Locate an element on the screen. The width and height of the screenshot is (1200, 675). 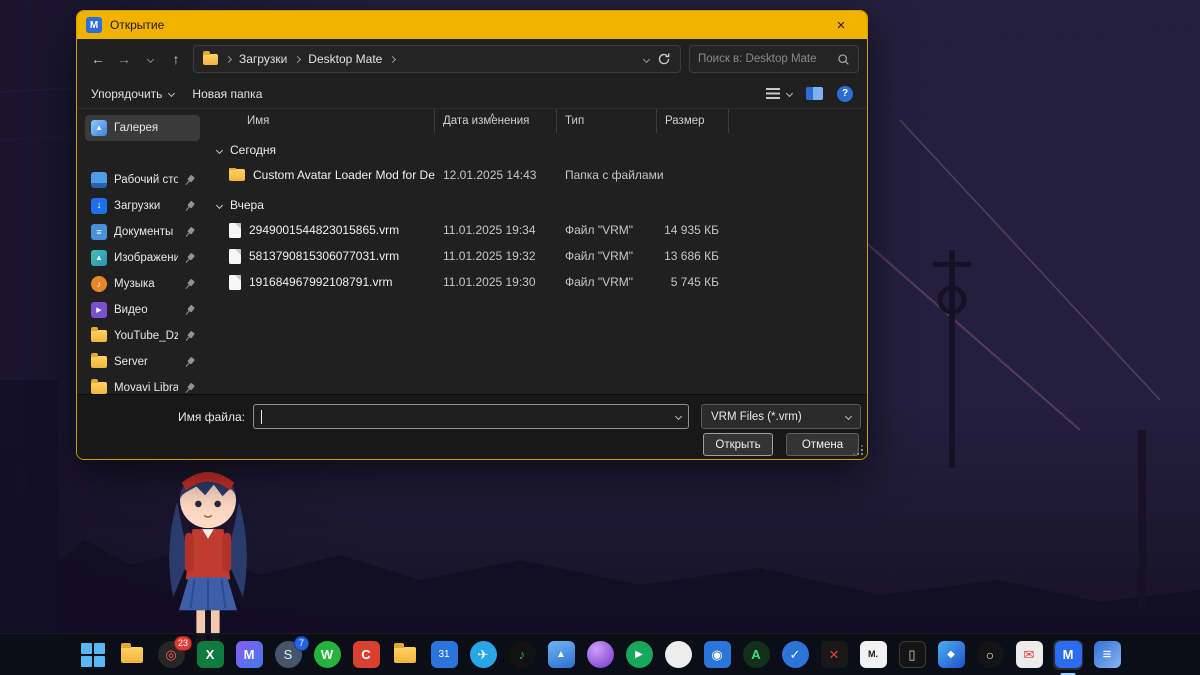
folder-app-icon is located at coordinates (405, 655).